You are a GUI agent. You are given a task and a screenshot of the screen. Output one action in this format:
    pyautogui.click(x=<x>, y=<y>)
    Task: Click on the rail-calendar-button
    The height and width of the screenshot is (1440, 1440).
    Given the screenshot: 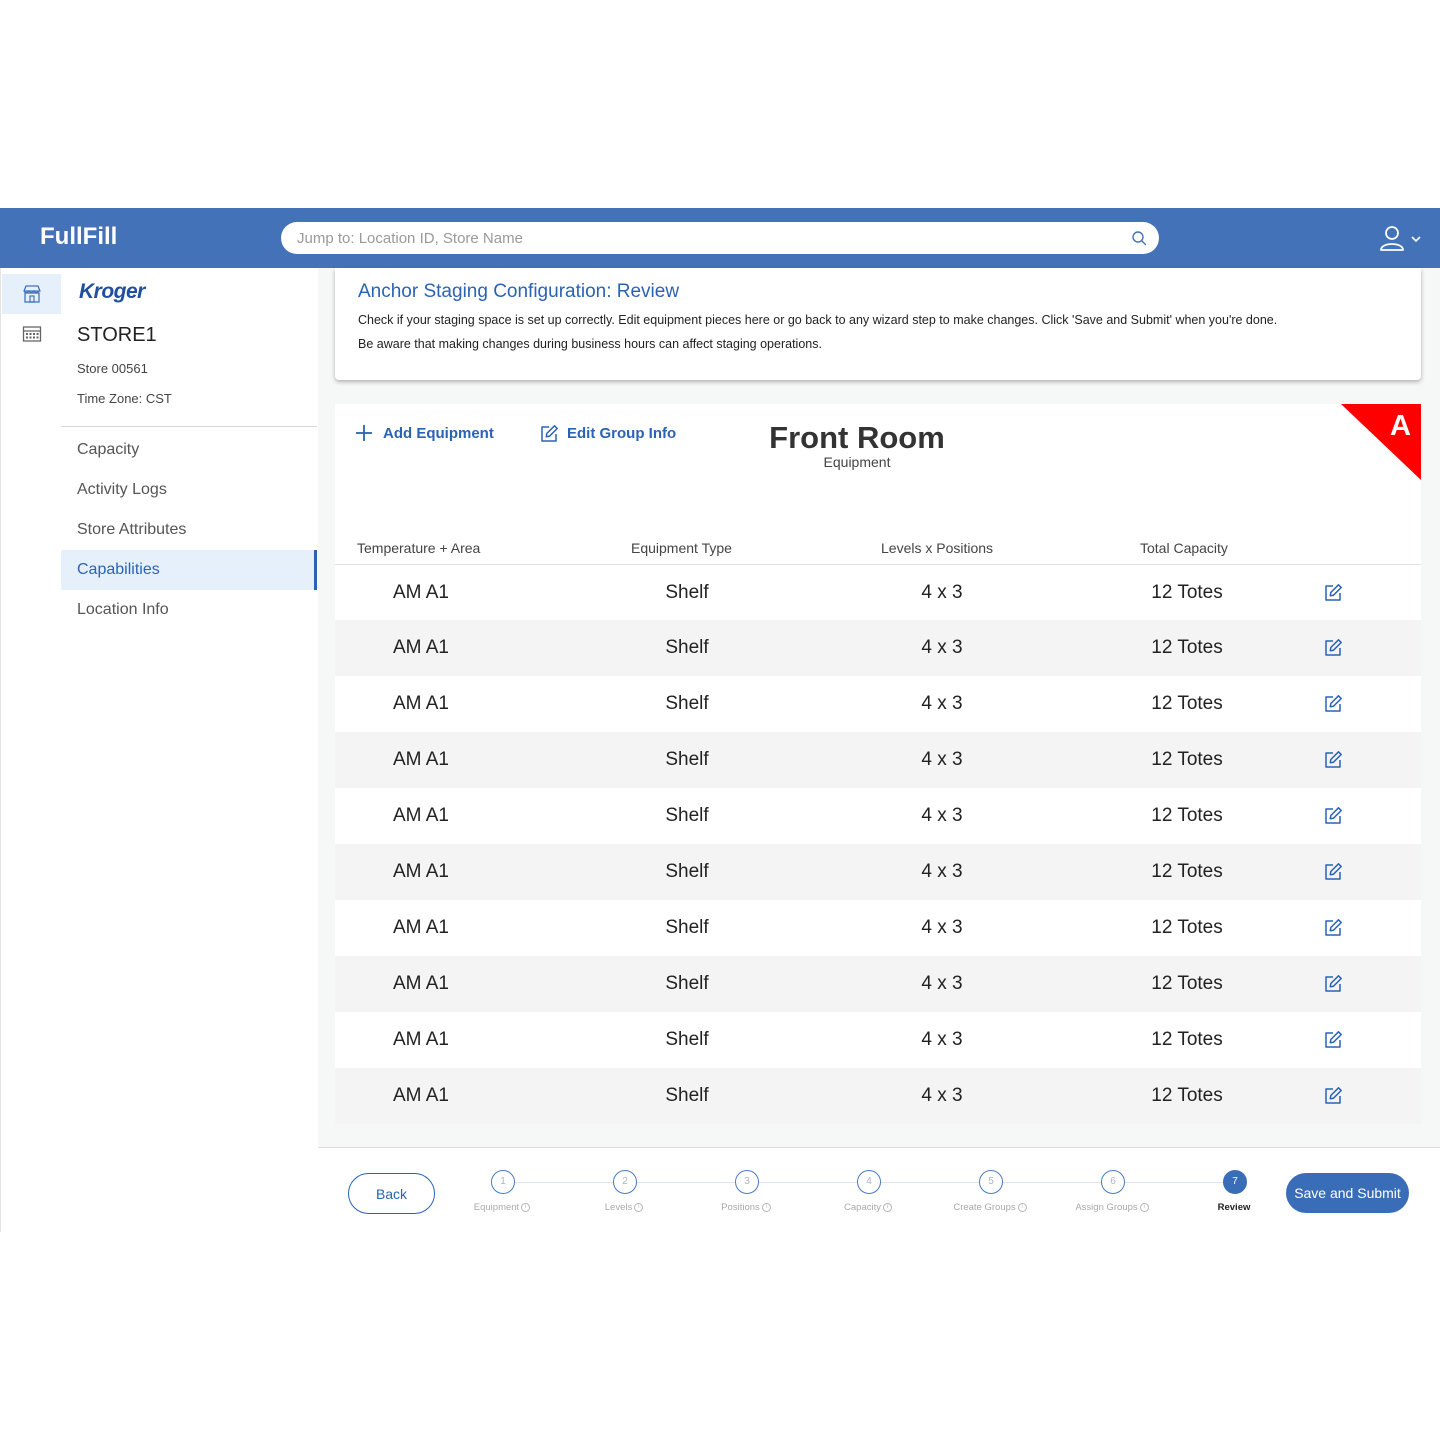 What is the action you would take?
    pyautogui.click(x=32, y=334)
    